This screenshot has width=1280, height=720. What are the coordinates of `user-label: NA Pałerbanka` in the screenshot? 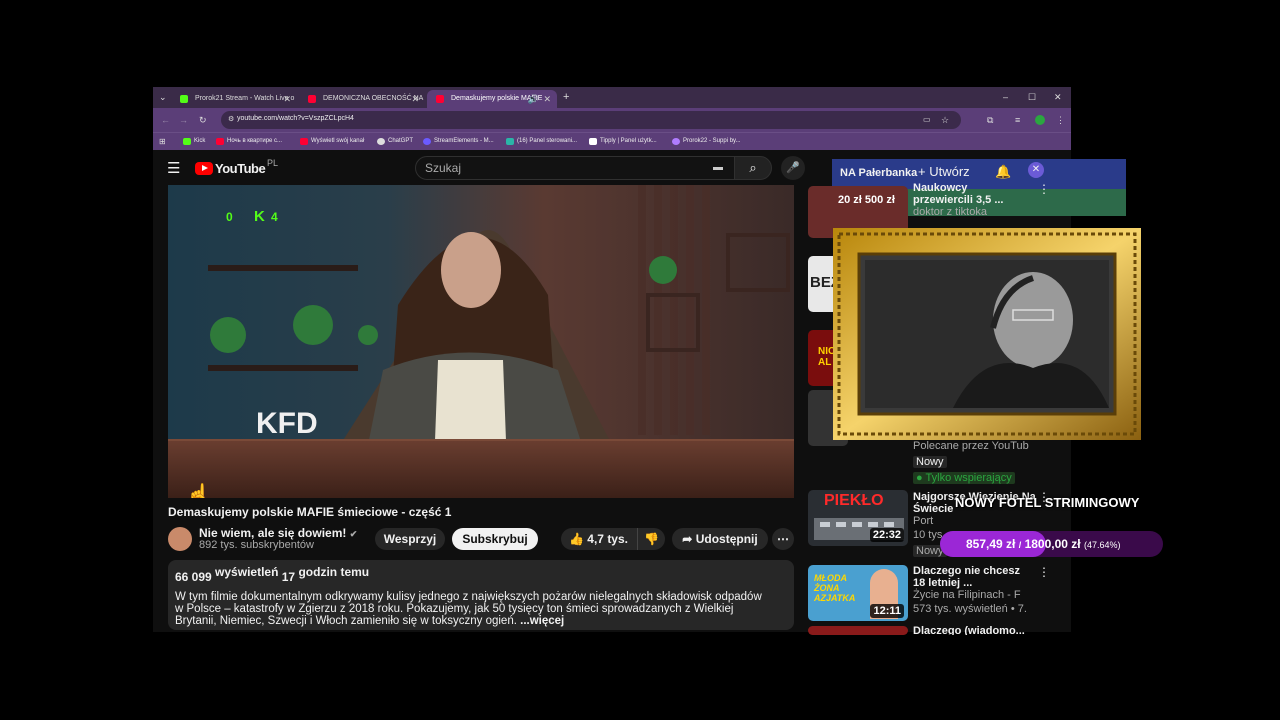 It's located at (879, 173).